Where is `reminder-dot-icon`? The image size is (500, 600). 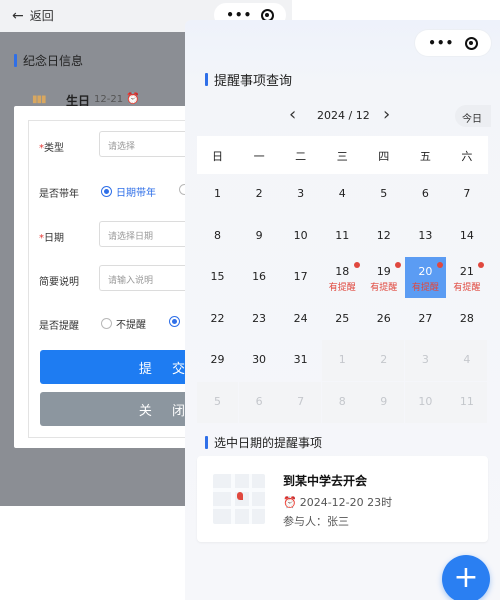
reminder-dot-icon is located at coordinates (356, 265).